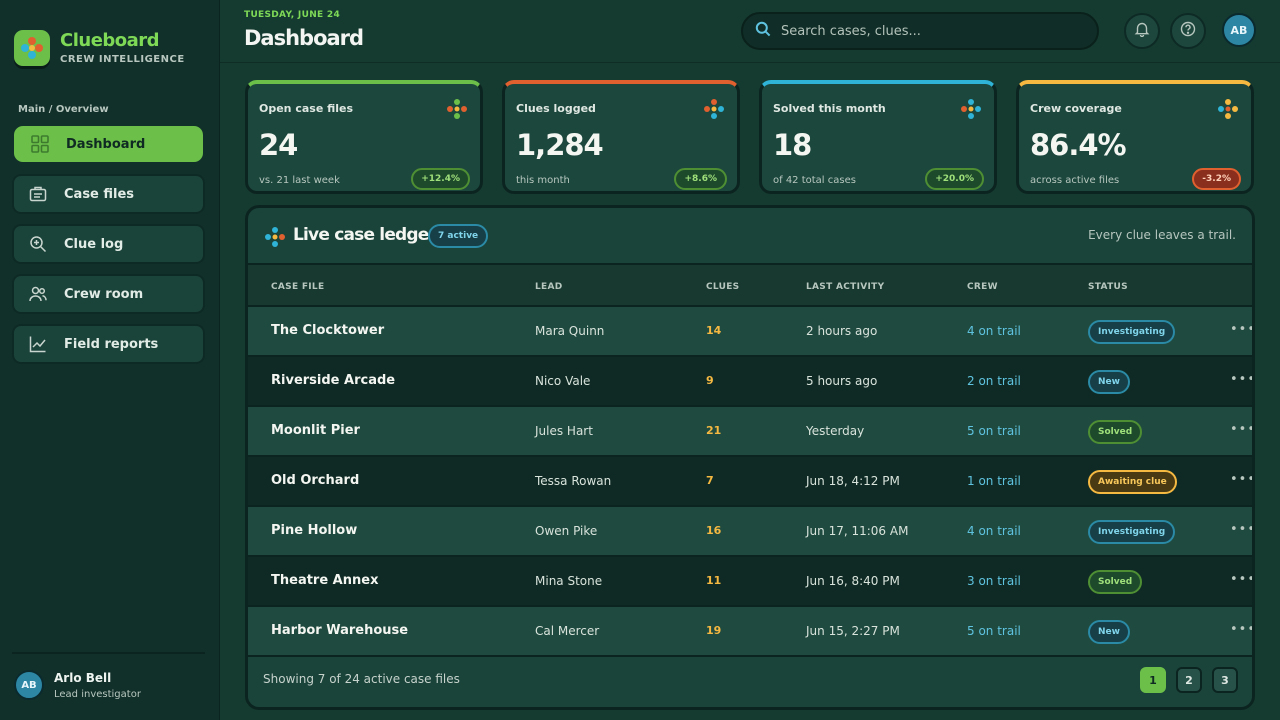  What do you see at coordinates (1239, 30) in the screenshot?
I see `header-avatar: AB` at bounding box center [1239, 30].